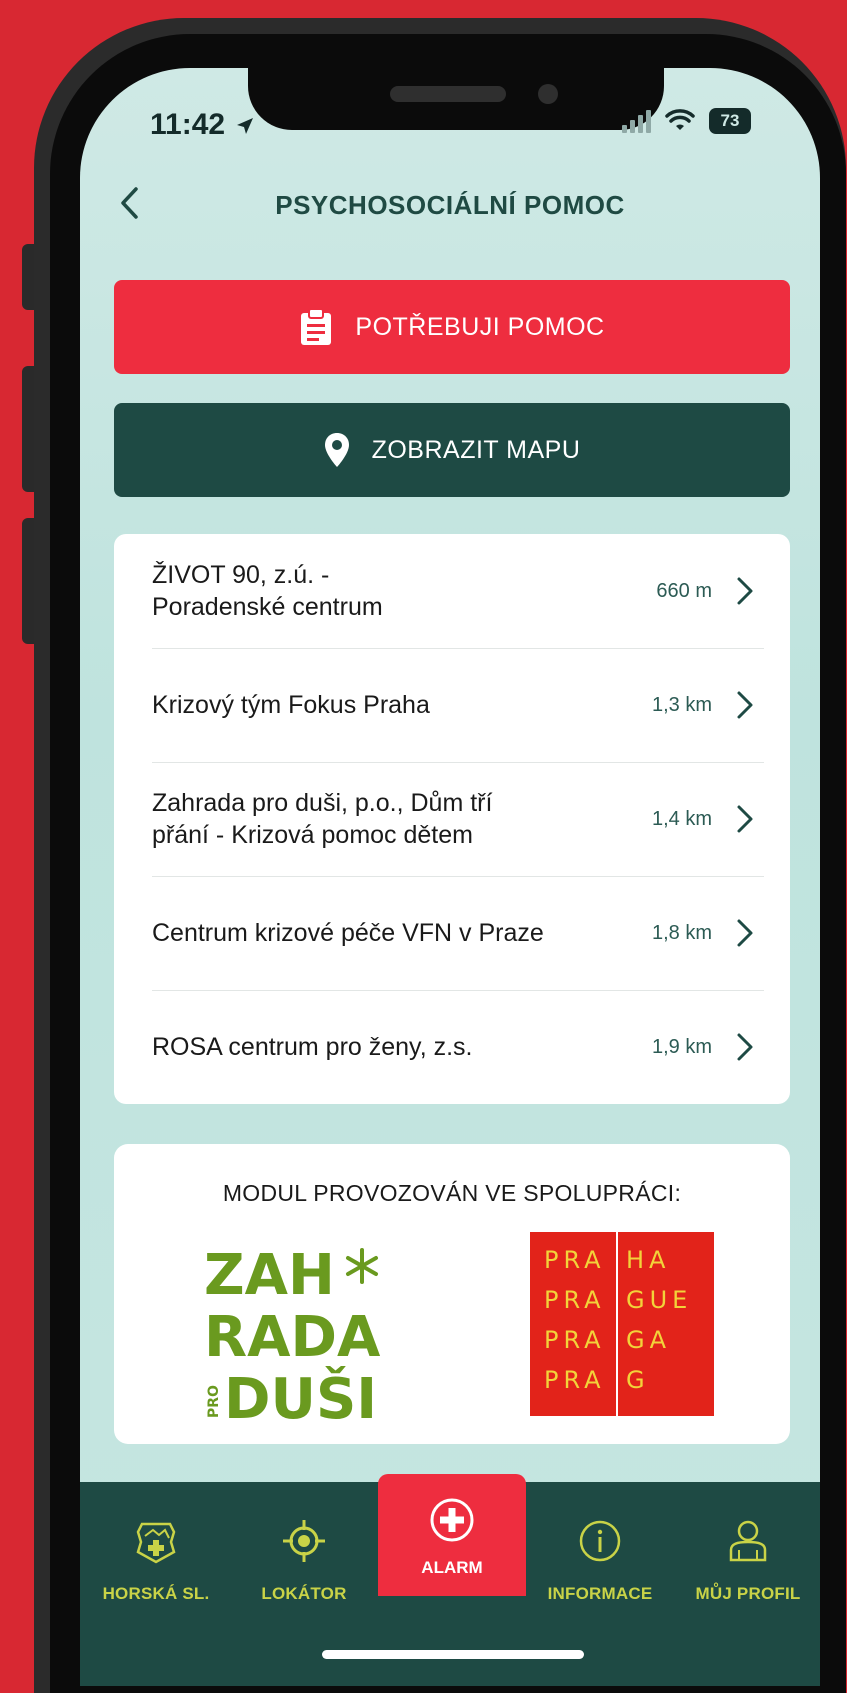  What do you see at coordinates (241, 575) in the screenshot?
I see `place-name-line1: ŽIVOT 90, z.ú. -` at bounding box center [241, 575].